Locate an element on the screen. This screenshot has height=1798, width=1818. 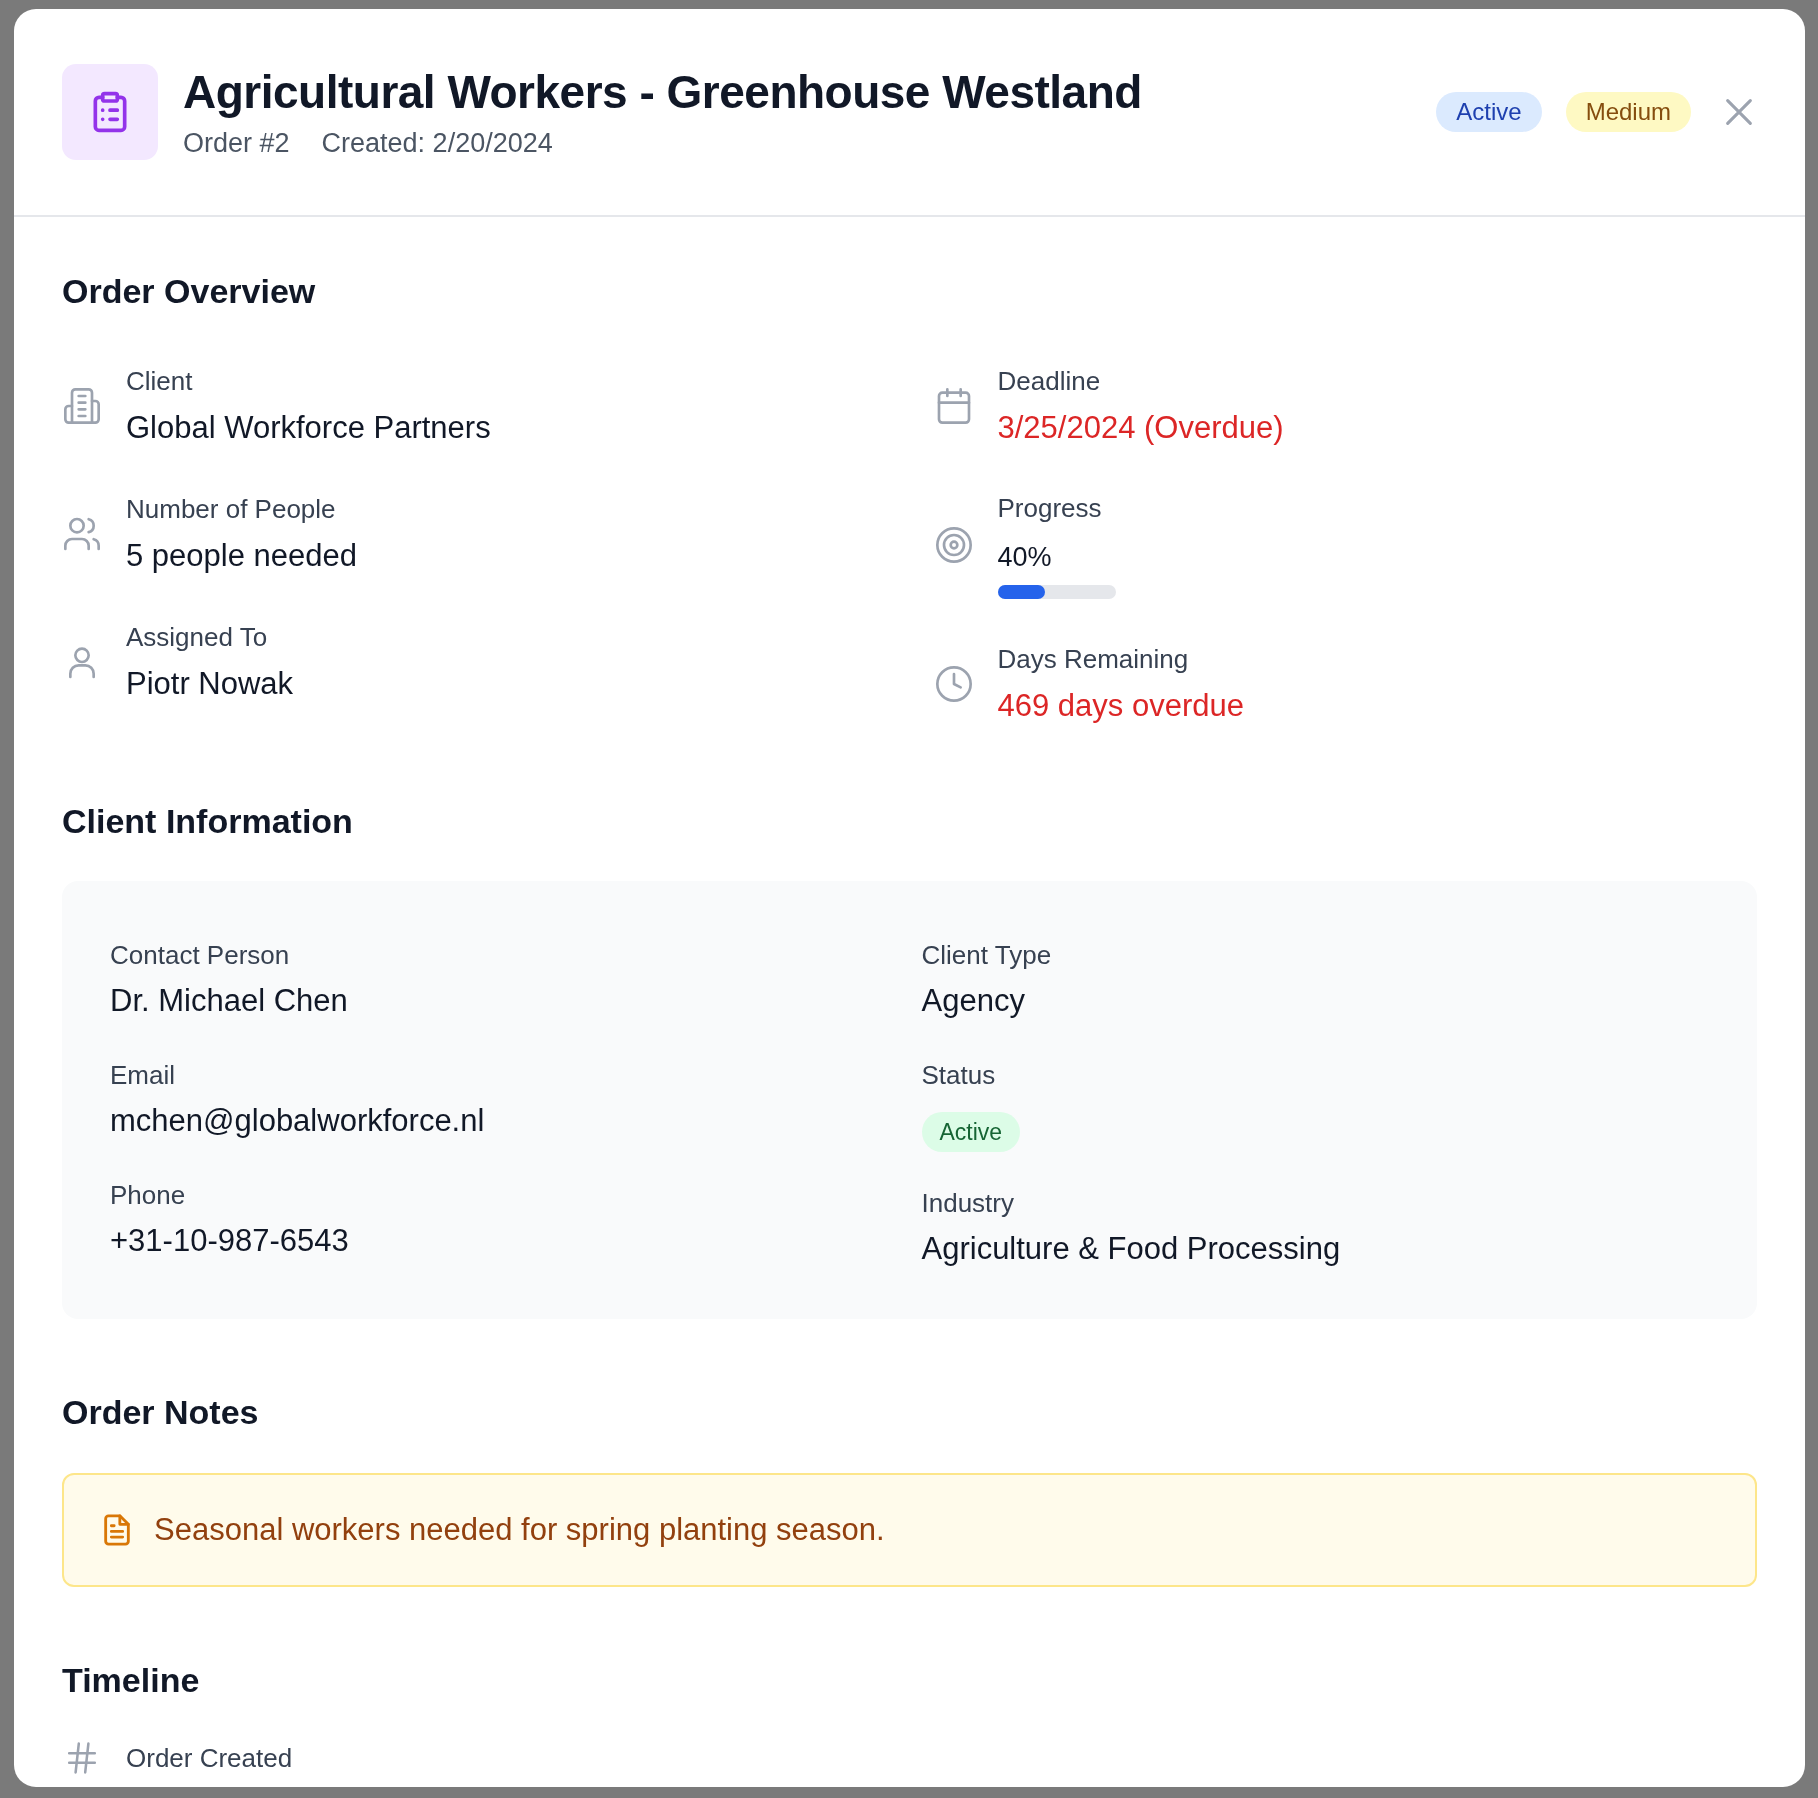
field-value: mchen@globalworkforce.nl is located at coordinates (298, 1121).